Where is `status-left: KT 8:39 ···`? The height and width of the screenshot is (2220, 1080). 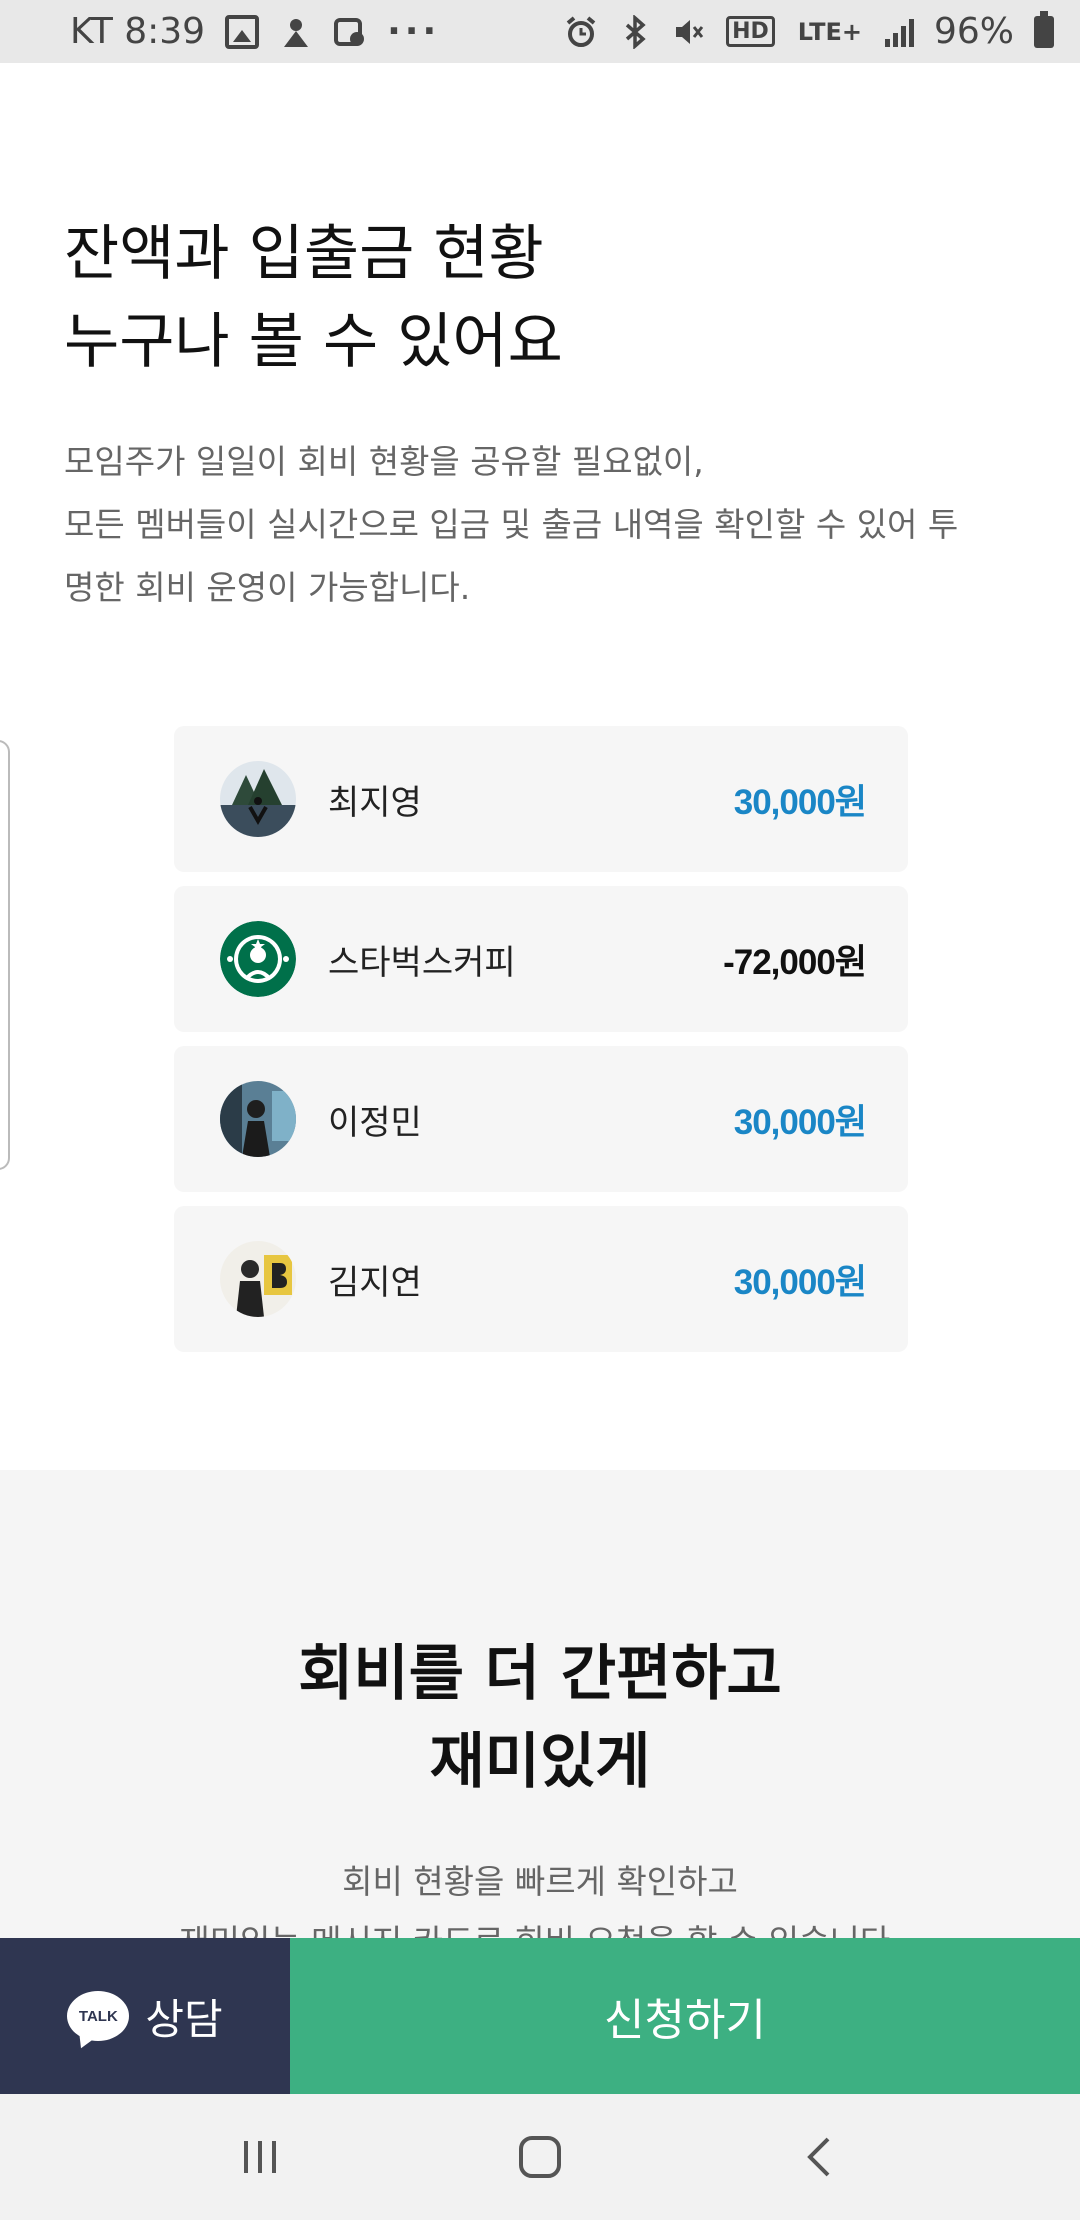 status-left: KT 8:39 ··· is located at coordinates (255, 31).